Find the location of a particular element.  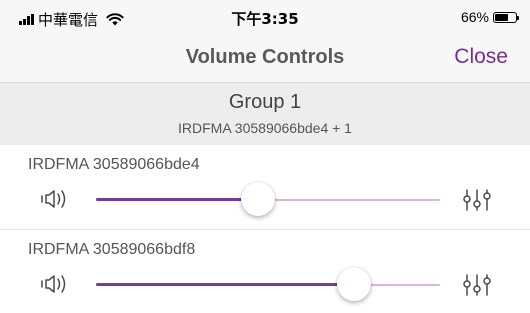

close-button: Close is located at coordinates (481, 57).